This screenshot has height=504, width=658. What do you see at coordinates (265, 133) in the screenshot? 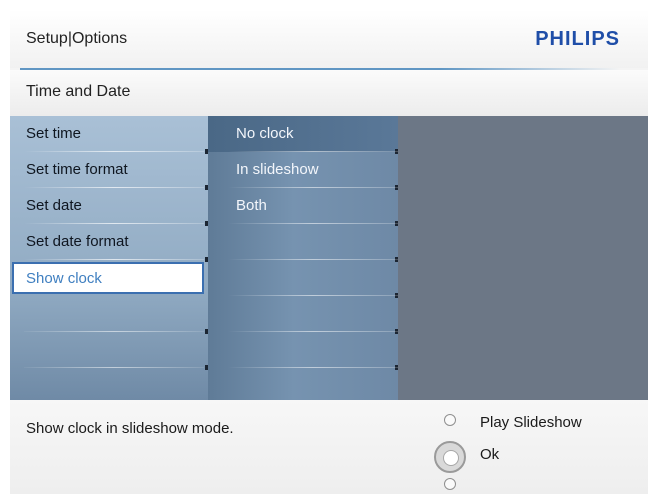
I see `option-label: No clock` at bounding box center [265, 133].